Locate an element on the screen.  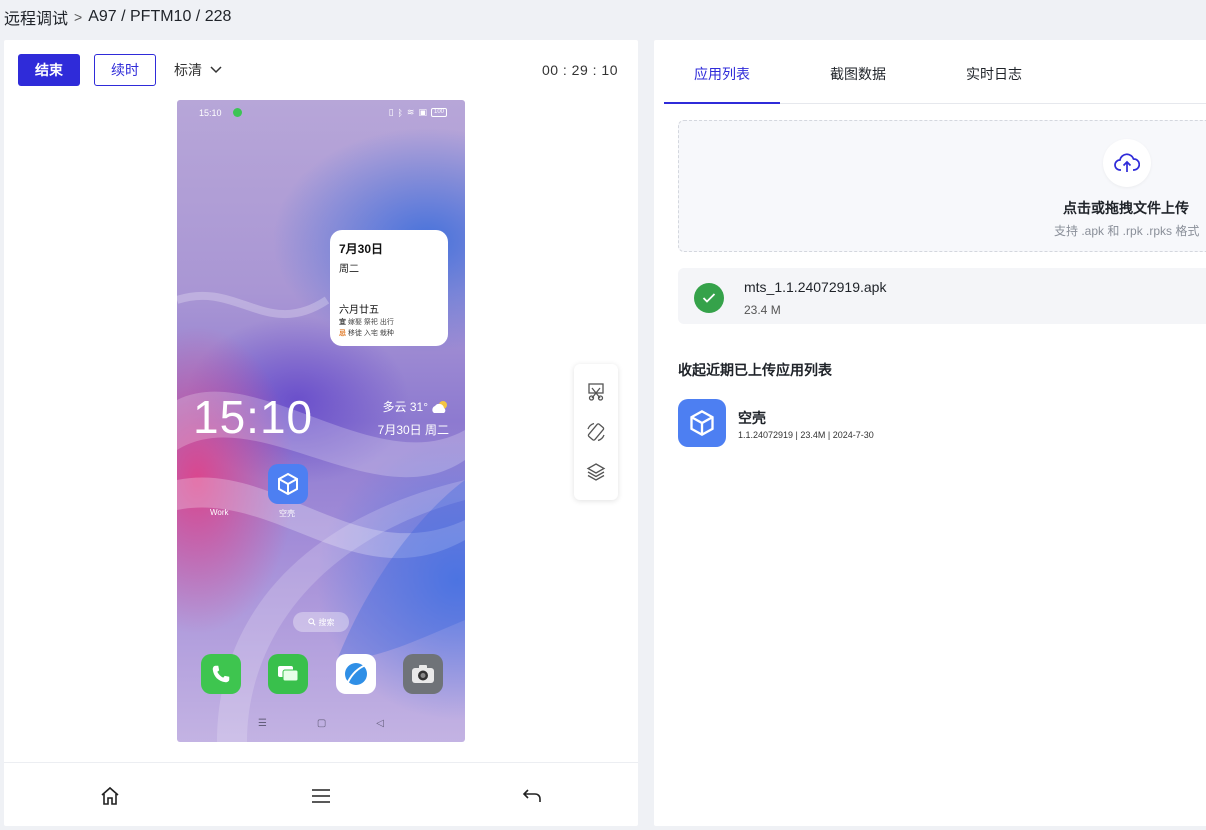
cloud-upload-icon is located at coordinates (1127, 162).